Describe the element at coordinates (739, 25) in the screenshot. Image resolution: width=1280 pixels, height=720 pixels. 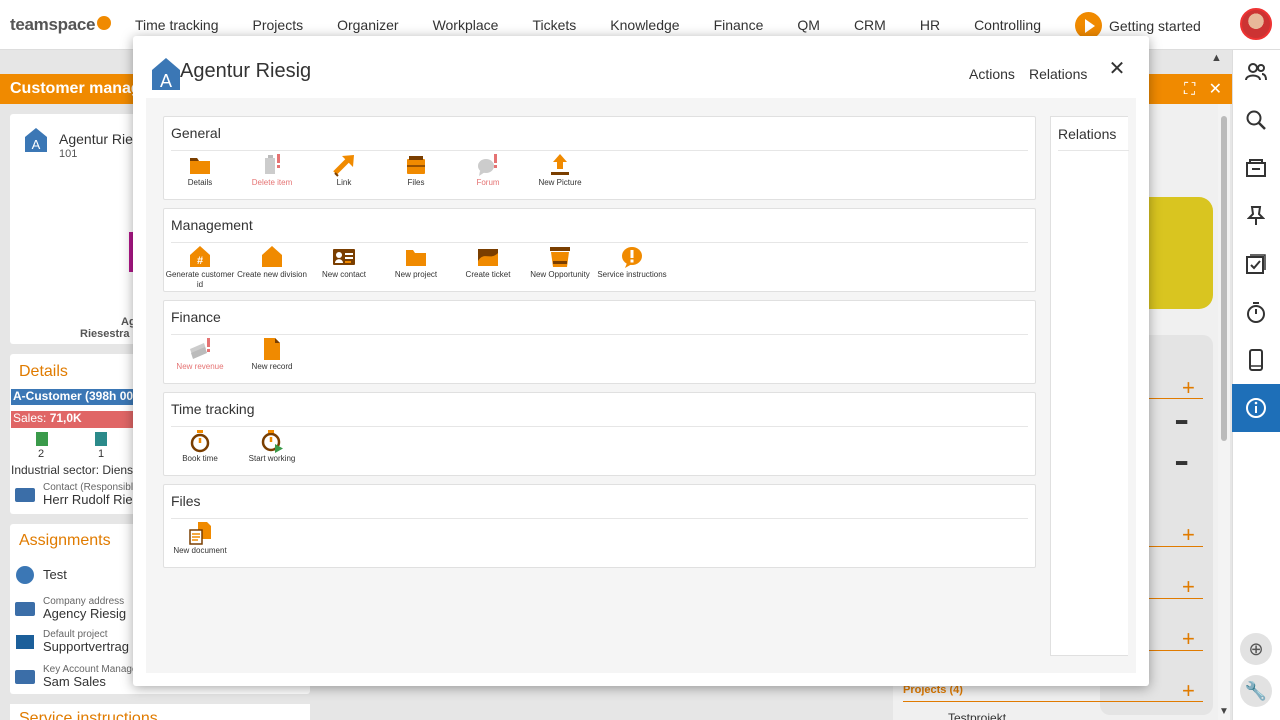
I see `nav-finance: Finance` at that location.